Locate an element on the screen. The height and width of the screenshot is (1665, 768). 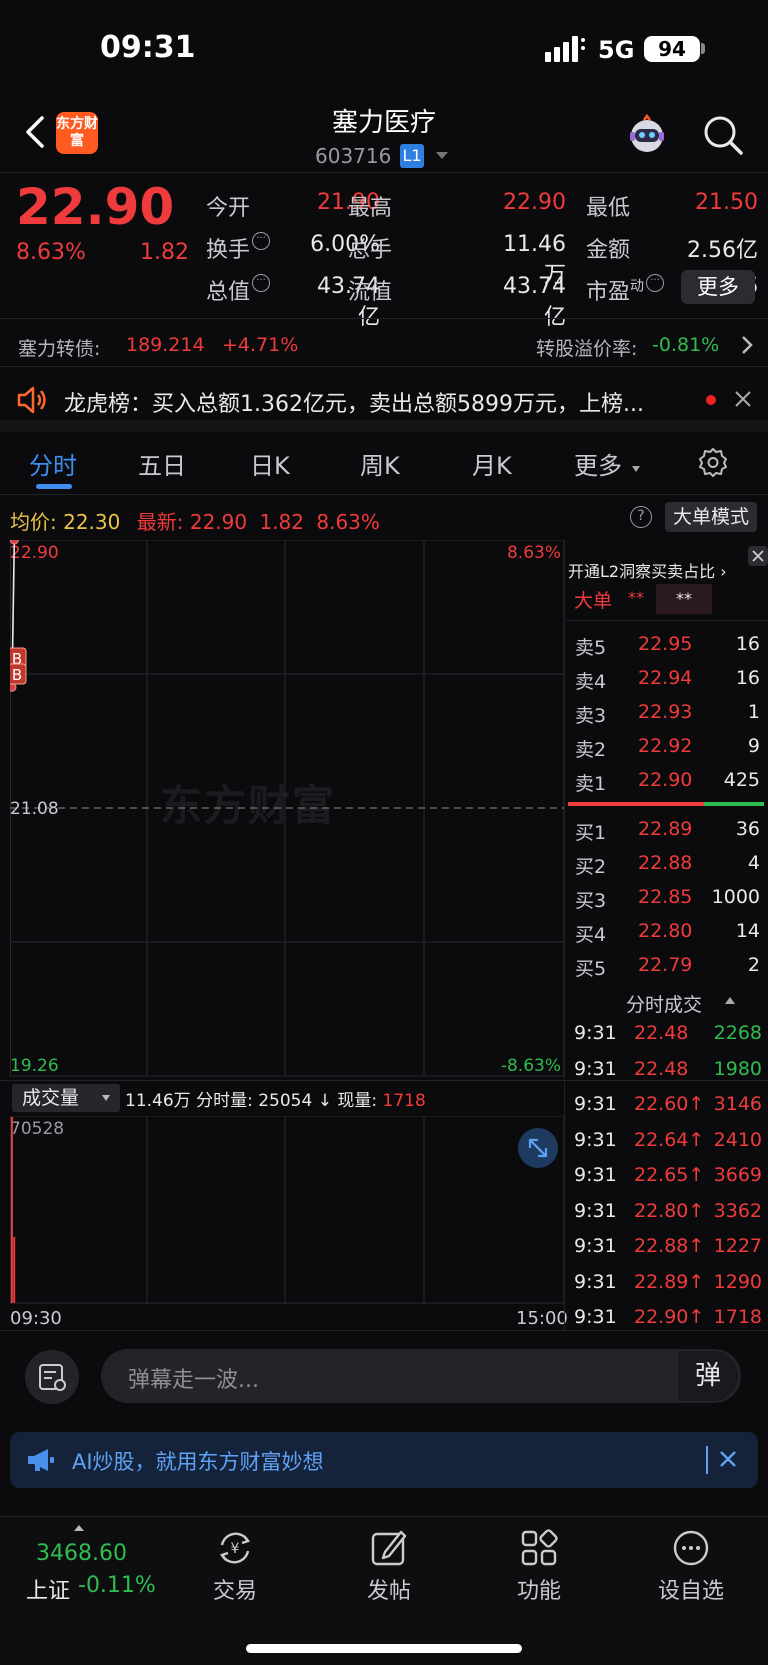
index-name: 上证 is located at coordinates (48, 1589).